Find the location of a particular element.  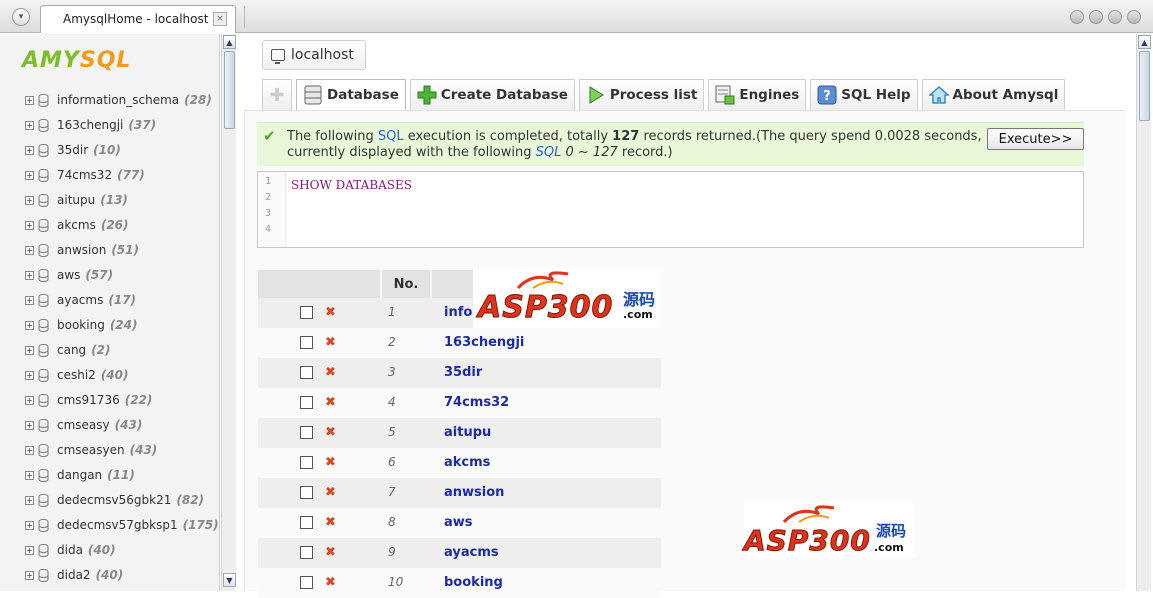

sidebar-database-item: + dida (40) is located at coordinates (70, 550).